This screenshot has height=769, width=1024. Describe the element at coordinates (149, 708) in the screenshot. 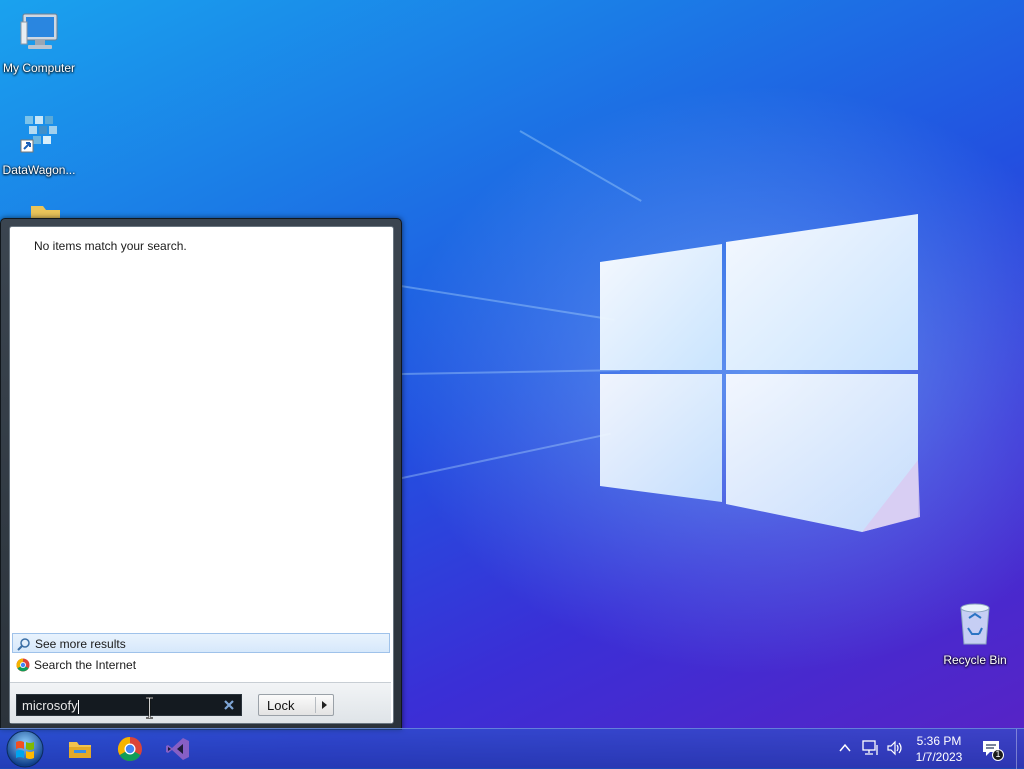

I see `text-cursor-icon` at that location.